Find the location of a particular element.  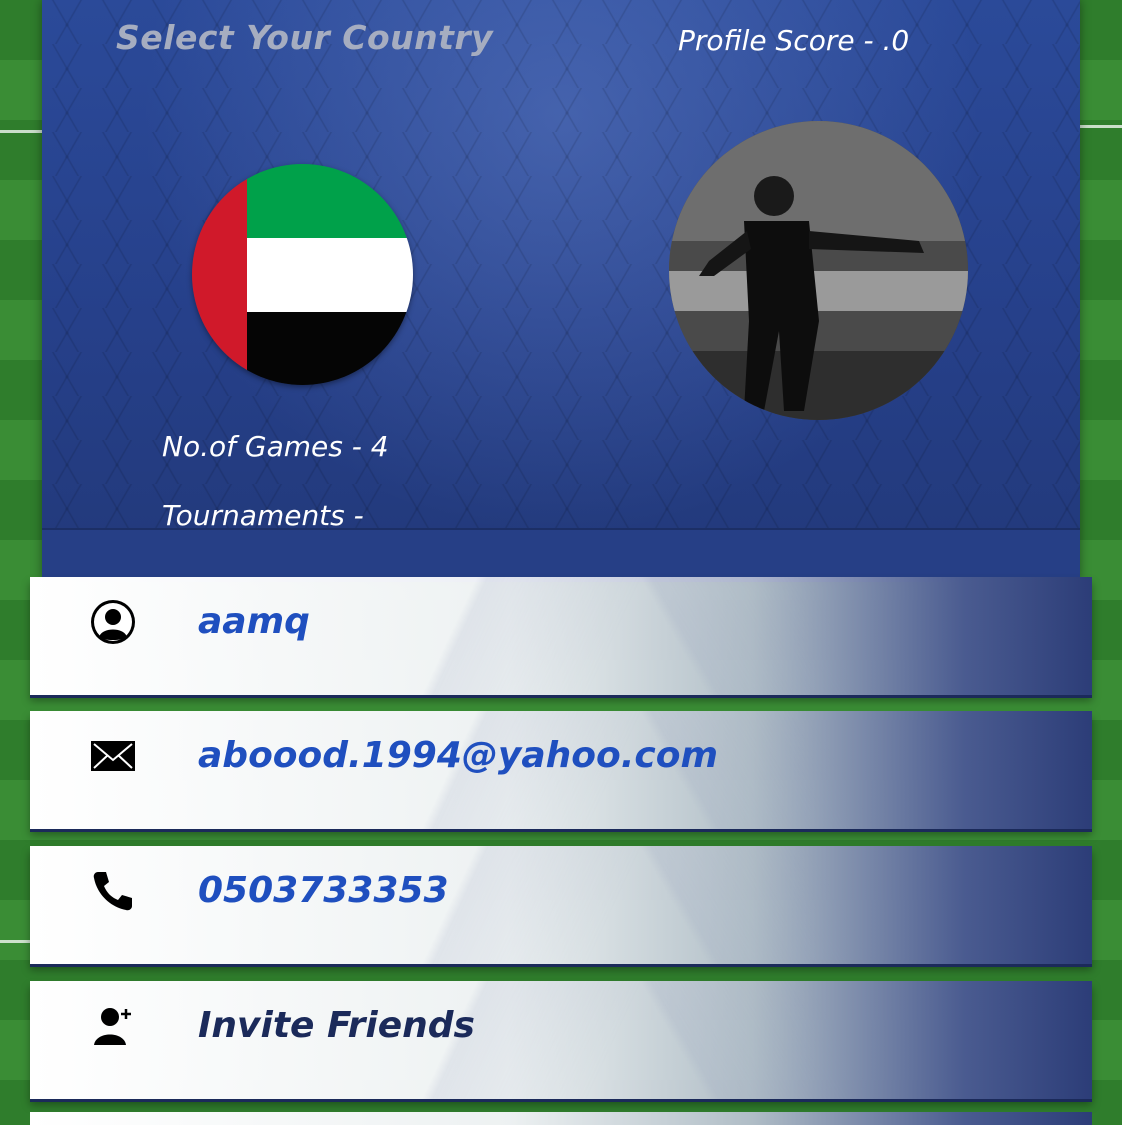

field-line-left is located at coordinates (21, 131).